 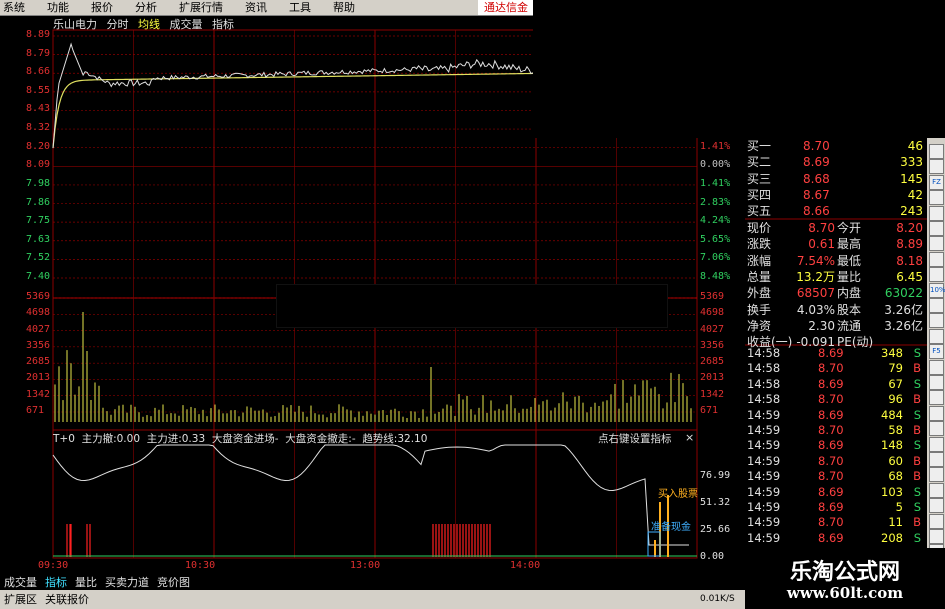 What do you see at coordinates (293, 95) in the screenshot?
I see `price-line` at bounding box center [293, 95].